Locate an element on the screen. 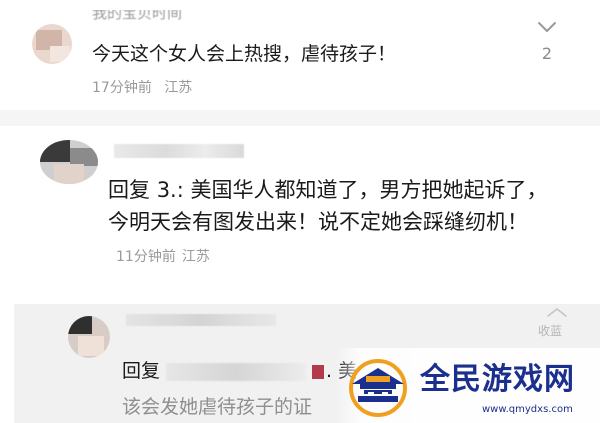 The width and height of the screenshot is (600, 423). watermark-site-name: 全民游戏网 is located at coordinates (497, 379).